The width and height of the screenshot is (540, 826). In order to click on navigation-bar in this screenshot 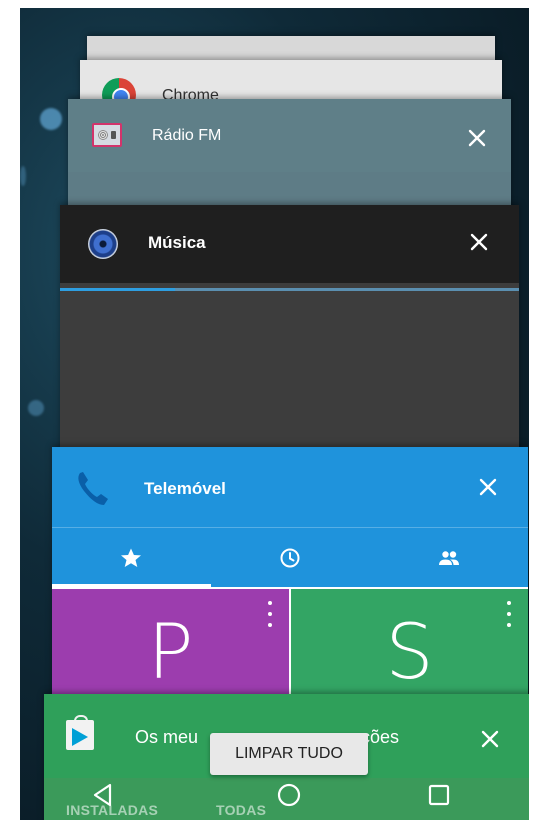, I will do `click(274, 794)`.